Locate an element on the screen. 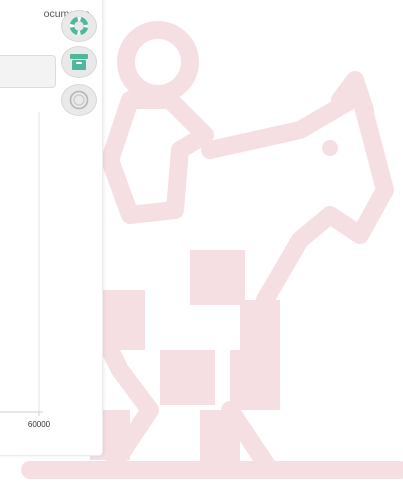 The width and height of the screenshot is (403, 487). lifebuoy-icon is located at coordinates (79, 26).